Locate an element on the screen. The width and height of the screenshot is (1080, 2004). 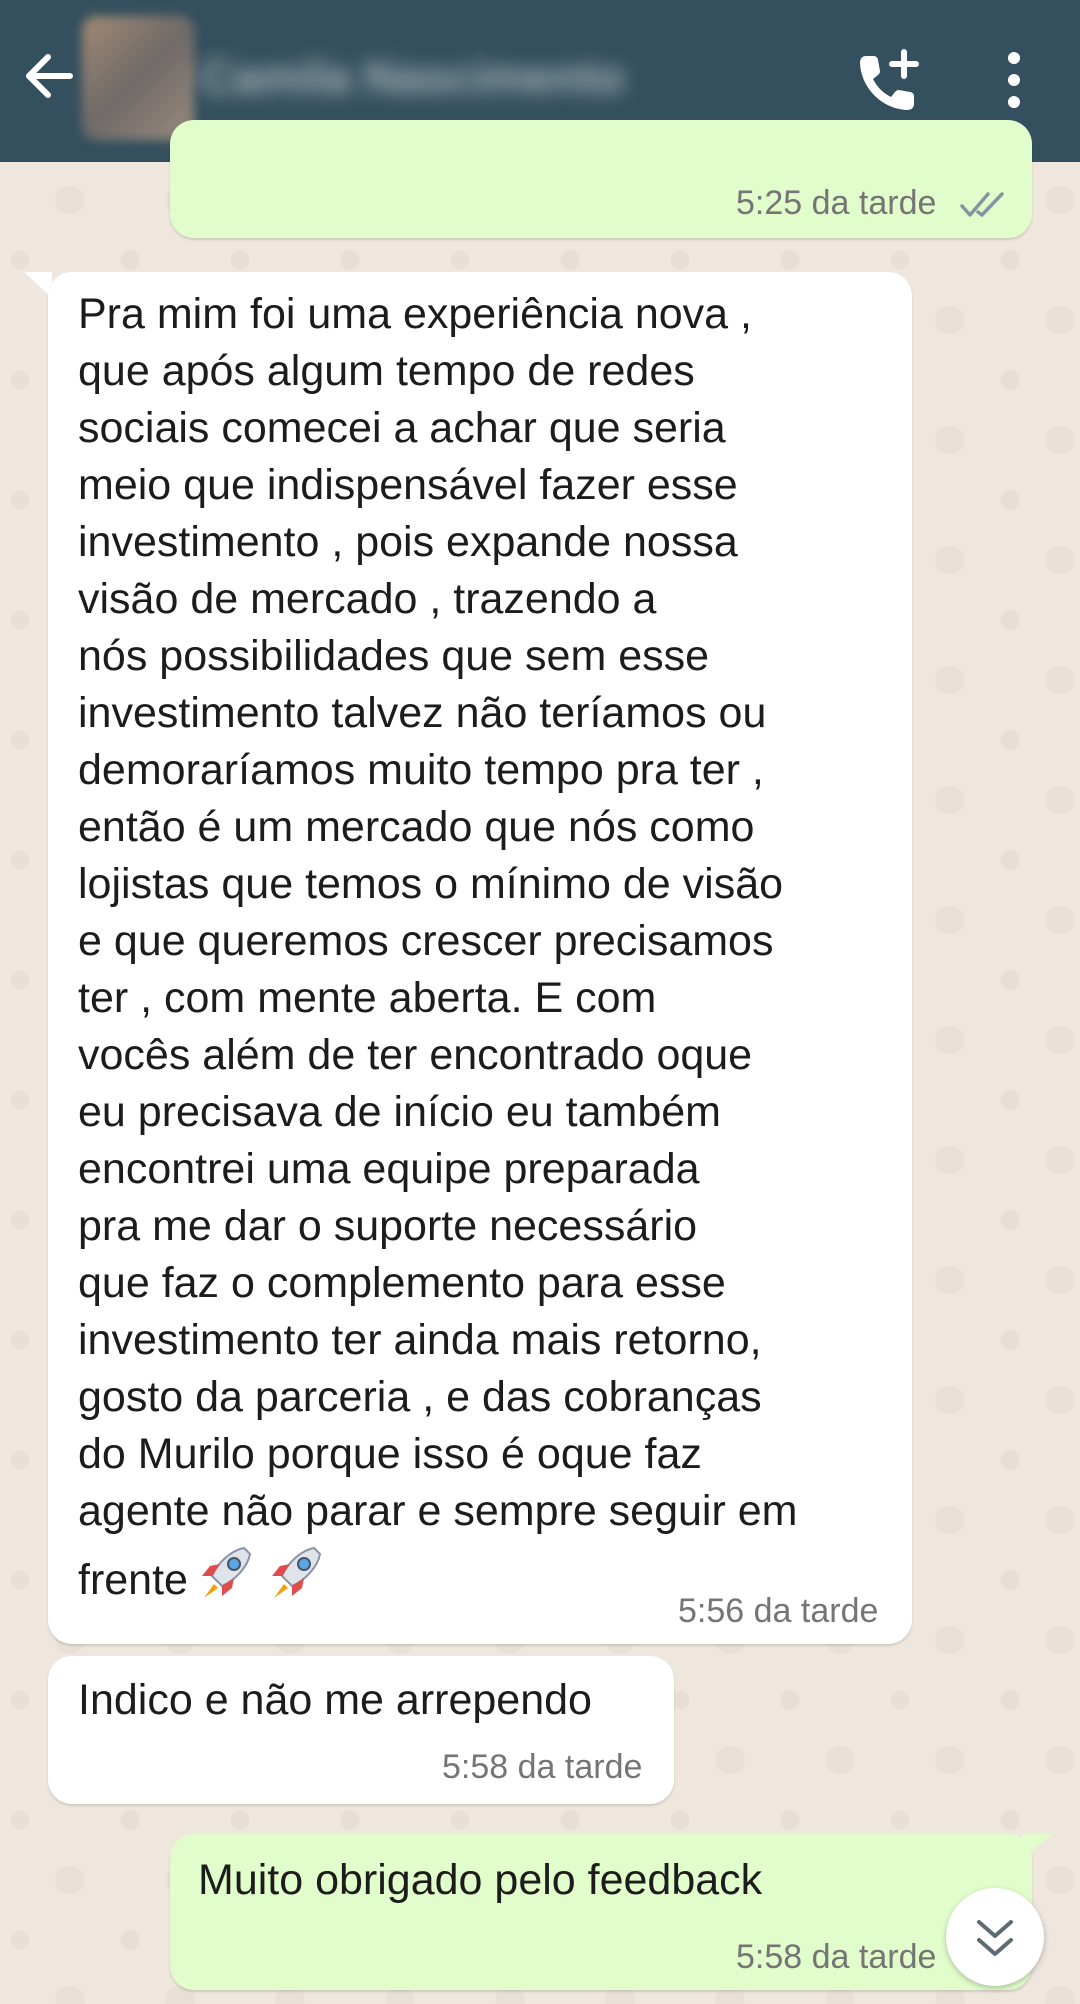
scroll-to-bottom-button is located at coordinates (995, 1937).